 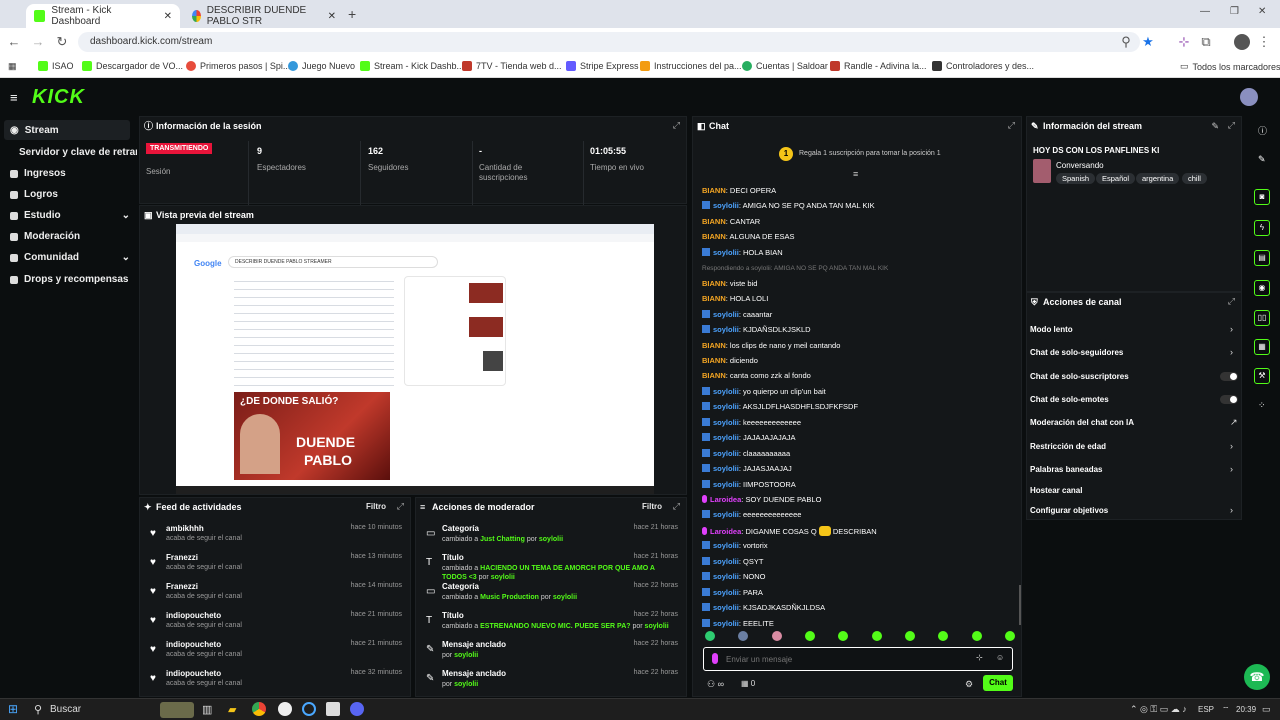 What do you see at coordinates (749, 437) in the screenshot?
I see `chat-message: soylolii: JAJAJAJAJAJA` at bounding box center [749, 437].